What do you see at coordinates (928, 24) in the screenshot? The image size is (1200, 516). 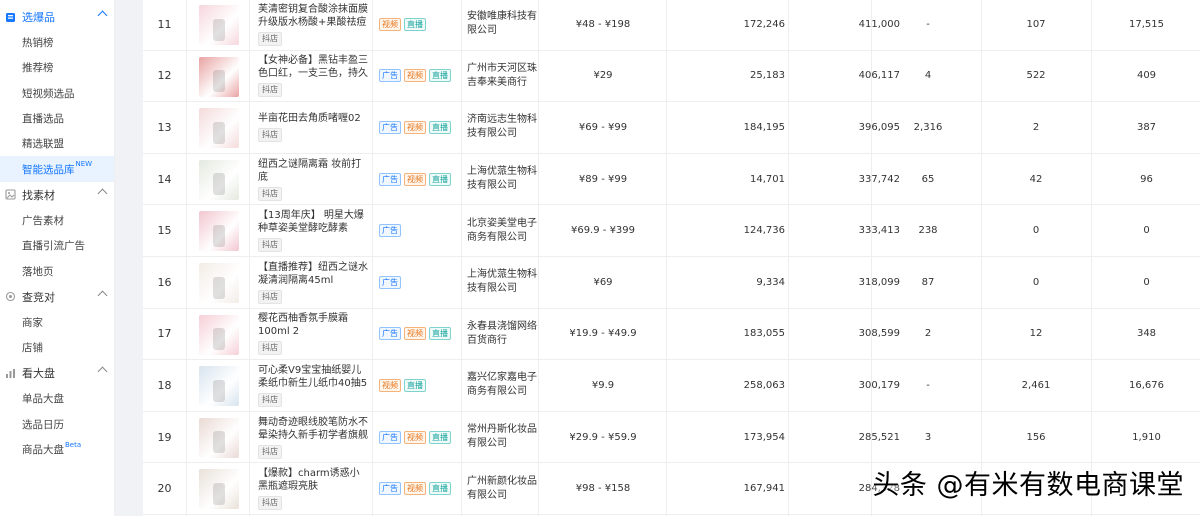 I see `metric-value: -` at bounding box center [928, 24].